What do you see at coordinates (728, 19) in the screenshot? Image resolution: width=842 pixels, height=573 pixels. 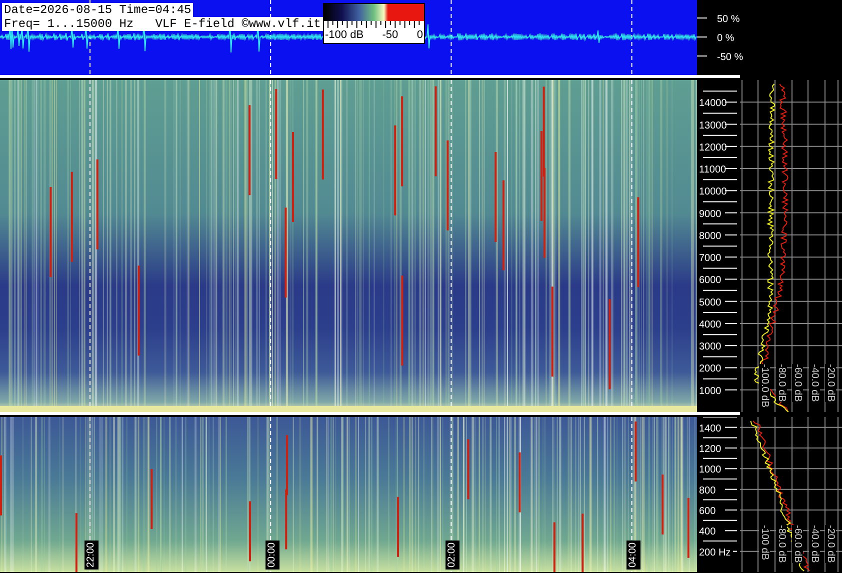 I see `amplitude-label: 50 %` at bounding box center [728, 19].